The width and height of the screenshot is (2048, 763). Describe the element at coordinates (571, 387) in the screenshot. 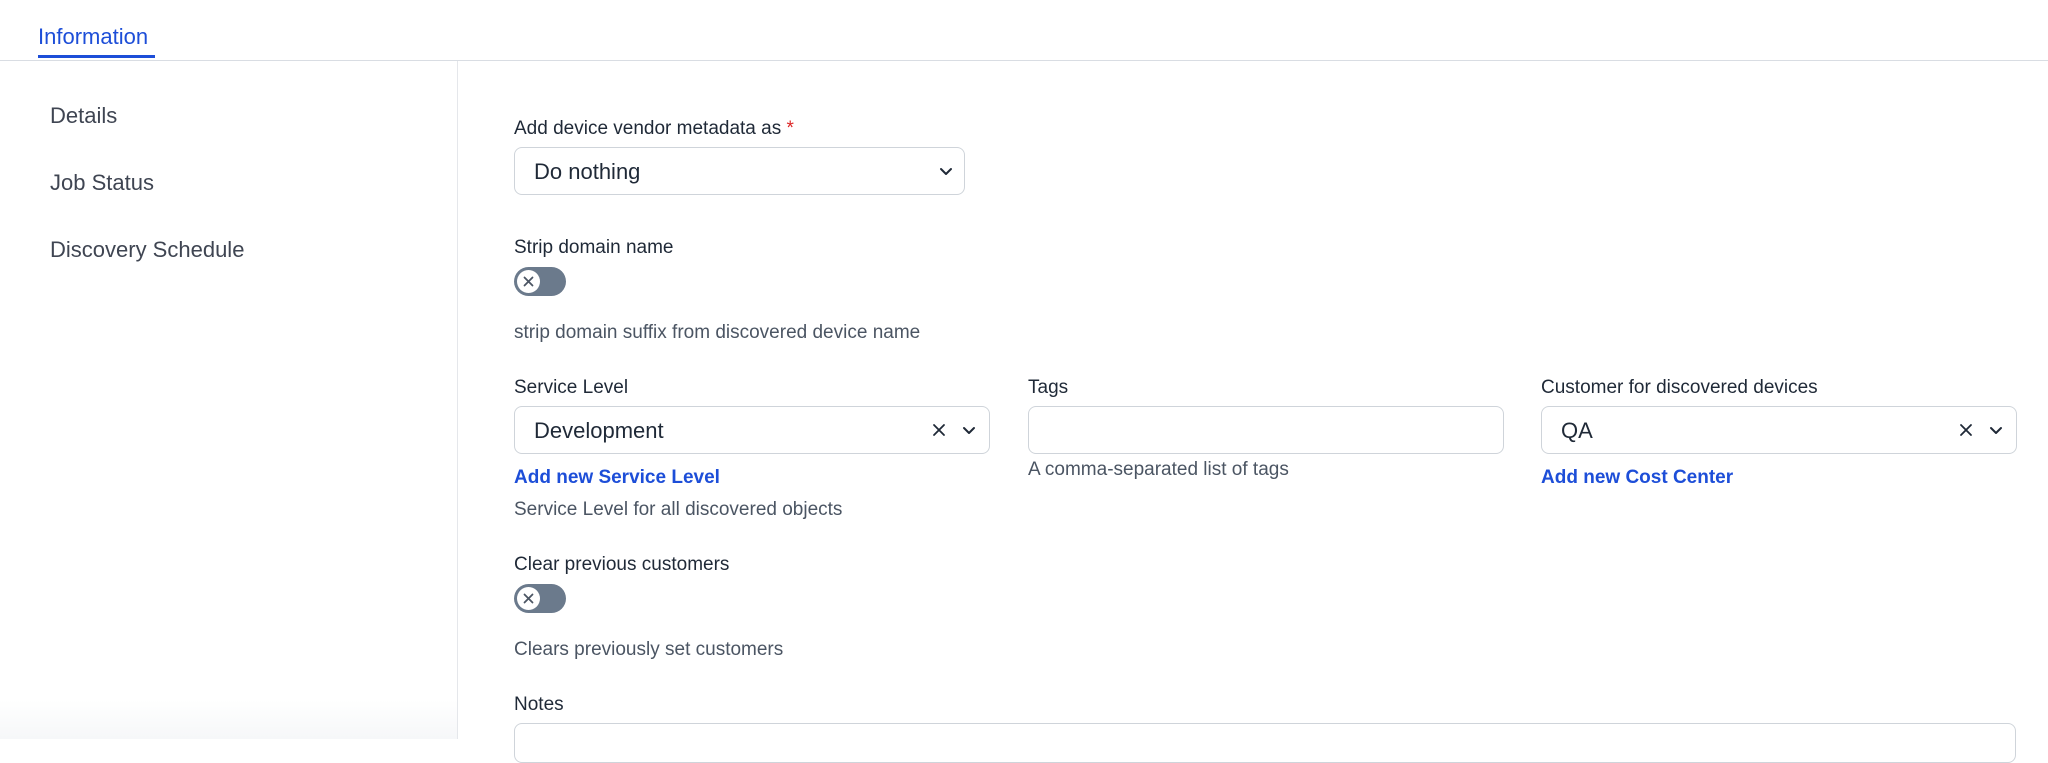

I see `service-level-label: Service Level` at that location.